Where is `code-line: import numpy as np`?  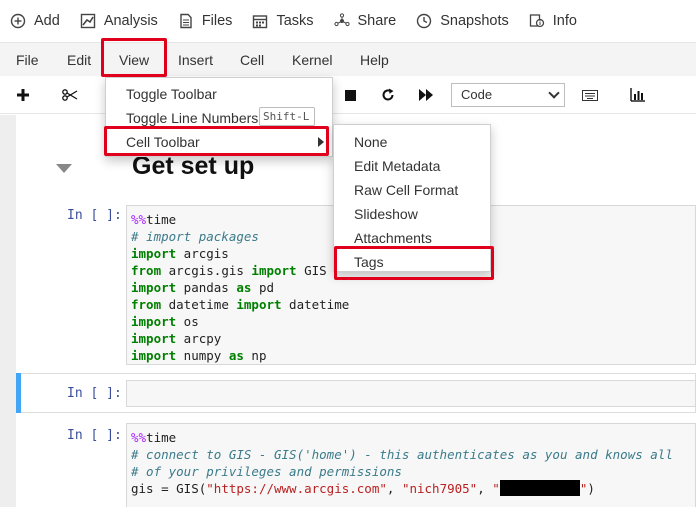 code-line: import numpy as np is located at coordinates (199, 355).